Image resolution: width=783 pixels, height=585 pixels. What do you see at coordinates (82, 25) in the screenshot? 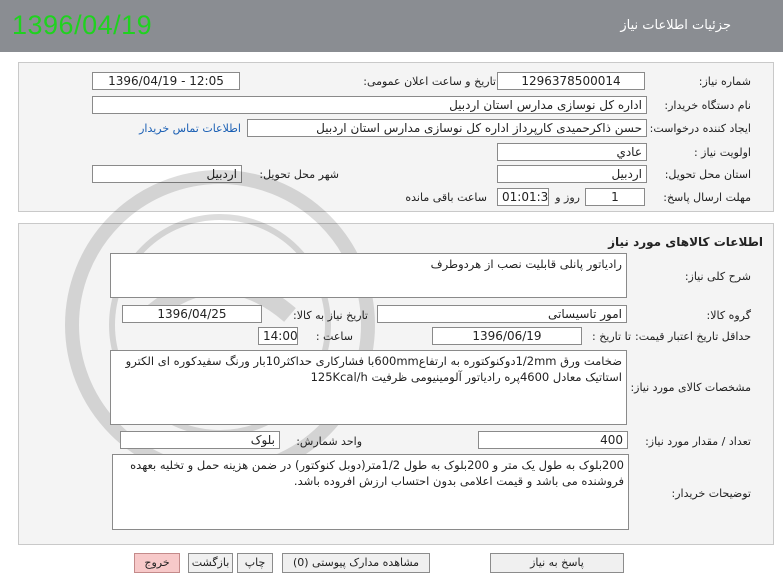
I see `header-date: 1396/04/19` at bounding box center [82, 25].